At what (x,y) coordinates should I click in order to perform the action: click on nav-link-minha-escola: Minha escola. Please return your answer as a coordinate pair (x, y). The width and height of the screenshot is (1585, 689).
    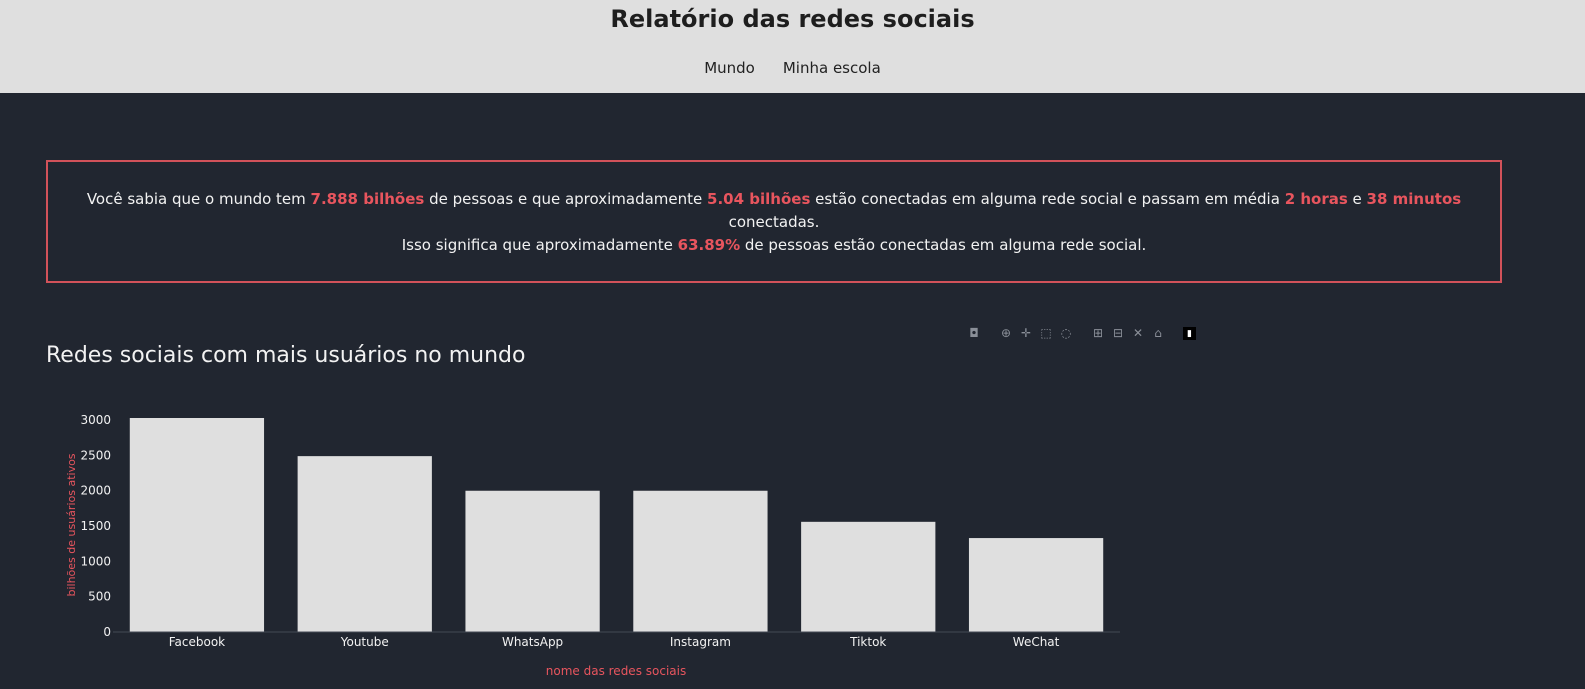
    Looking at the image, I should click on (832, 68).